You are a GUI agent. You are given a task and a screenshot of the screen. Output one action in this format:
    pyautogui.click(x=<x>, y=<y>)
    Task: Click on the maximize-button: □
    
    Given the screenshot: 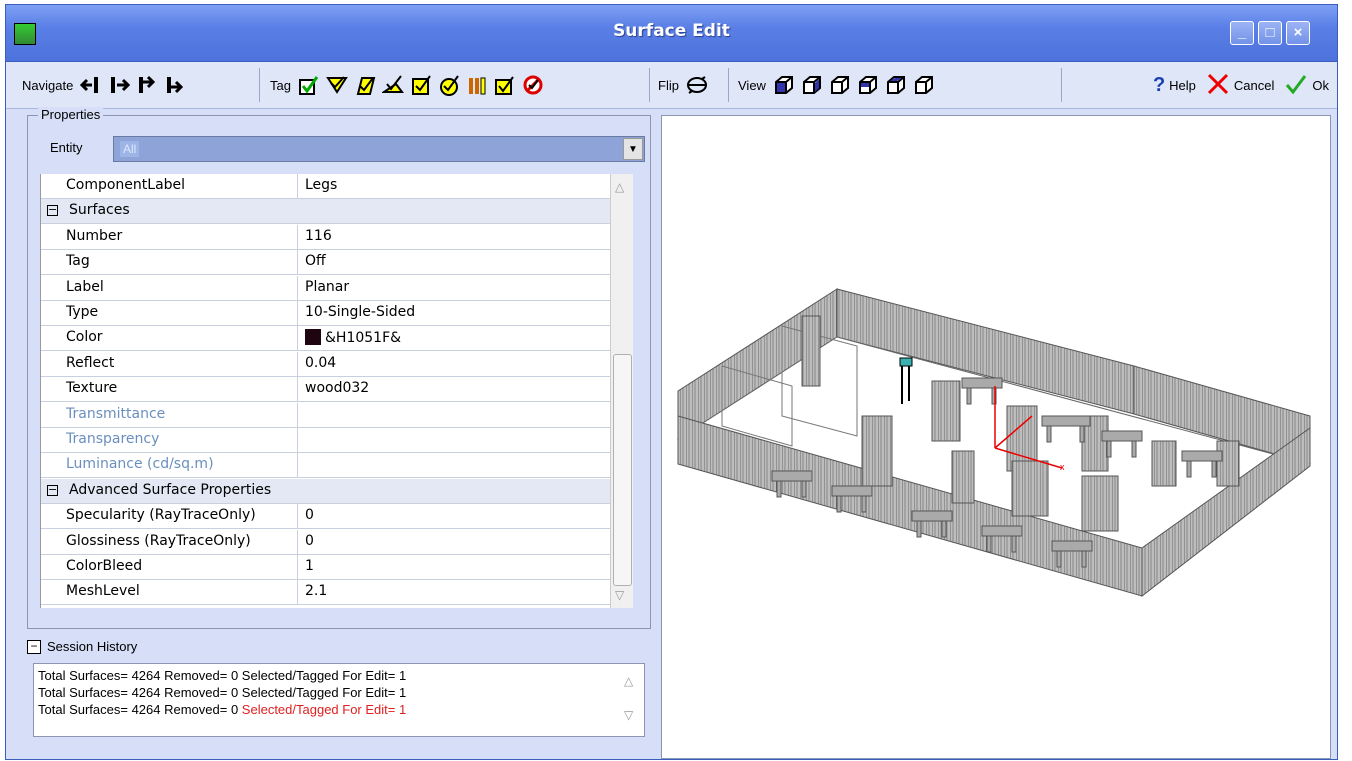 What is the action you would take?
    pyautogui.click(x=1270, y=33)
    